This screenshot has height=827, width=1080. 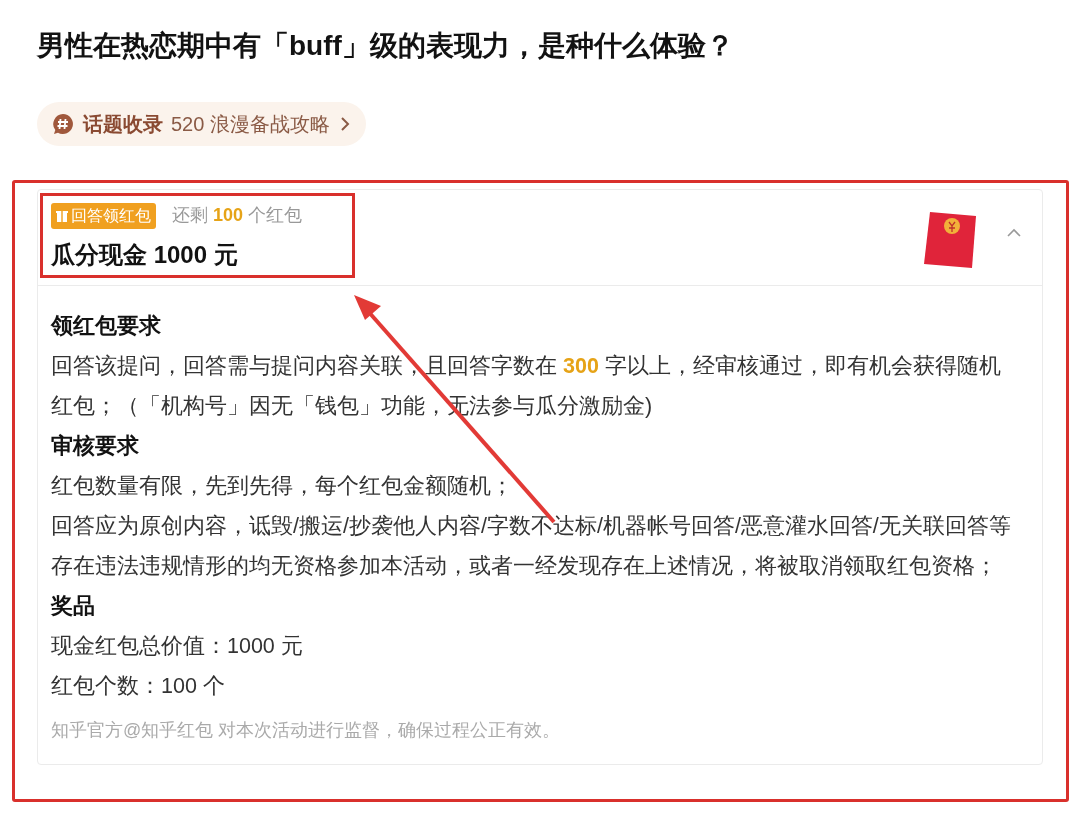 What do you see at coordinates (63, 124) in the screenshot?
I see `hashtag-icon` at bounding box center [63, 124].